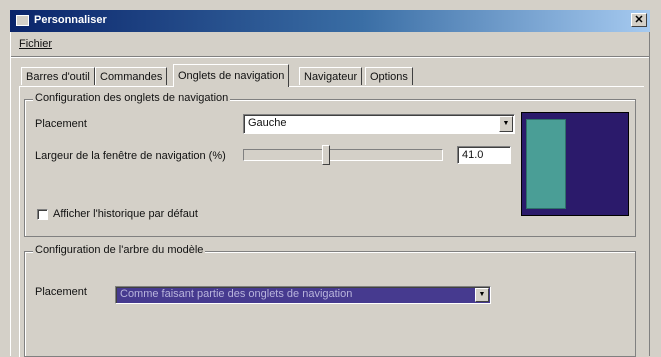 Image resolution: width=661 pixels, height=357 pixels. What do you see at coordinates (42, 214) in the screenshot?
I see `history-checkbox` at bounding box center [42, 214].